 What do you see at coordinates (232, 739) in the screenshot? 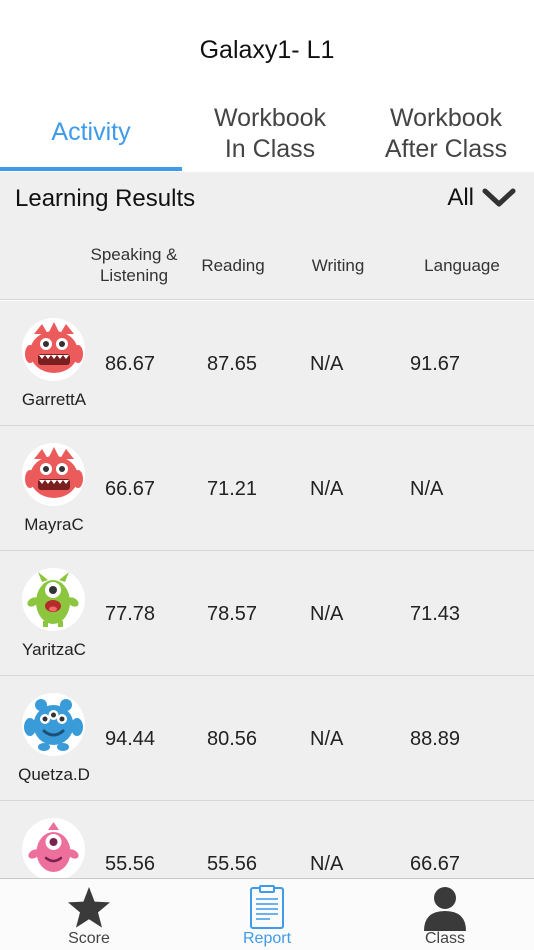
I see `reading-score: 80.56` at bounding box center [232, 739].